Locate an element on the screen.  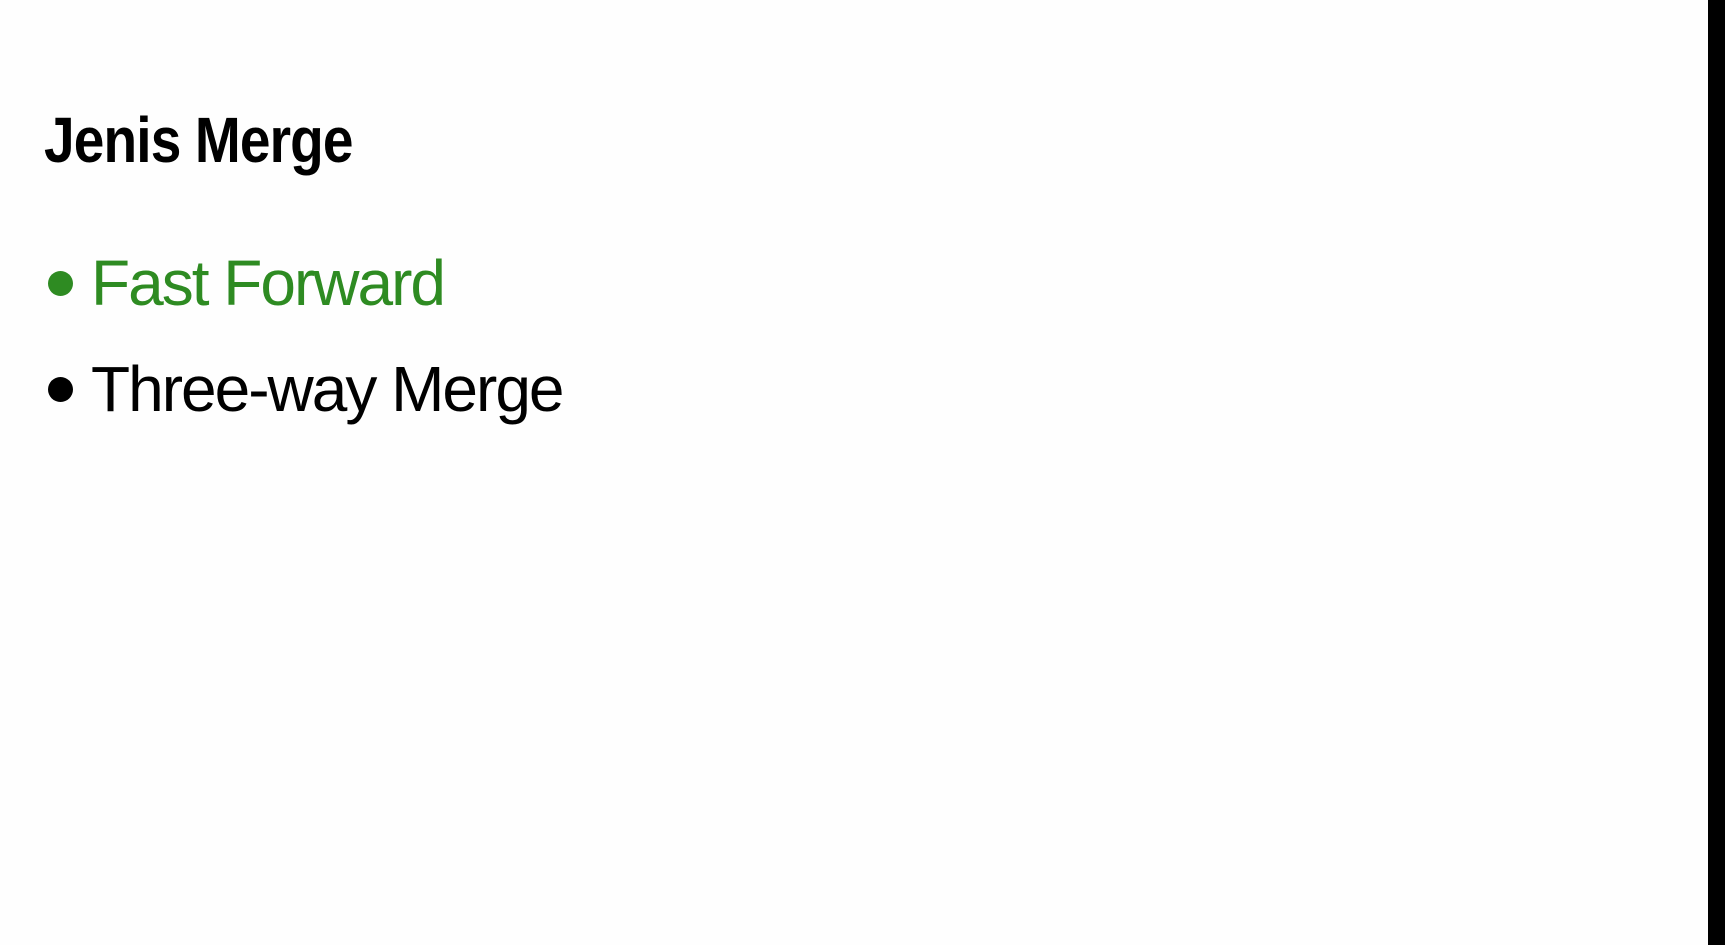
window-edge is located at coordinates (1716, 472).